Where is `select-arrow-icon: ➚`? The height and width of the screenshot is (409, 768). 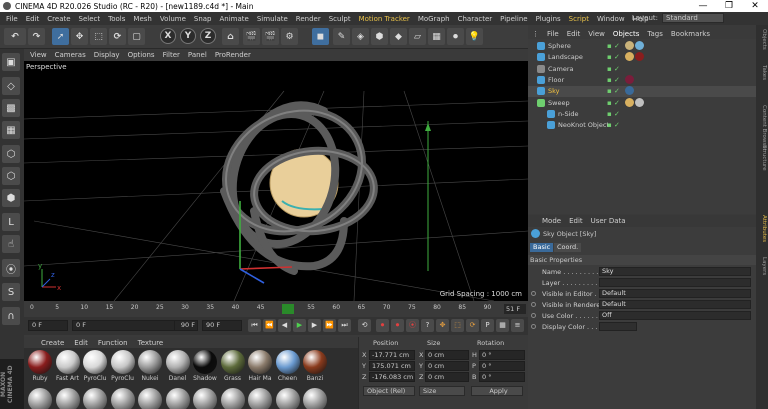
select-arrow-icon: ➚ is located at coordinates (60, 36).